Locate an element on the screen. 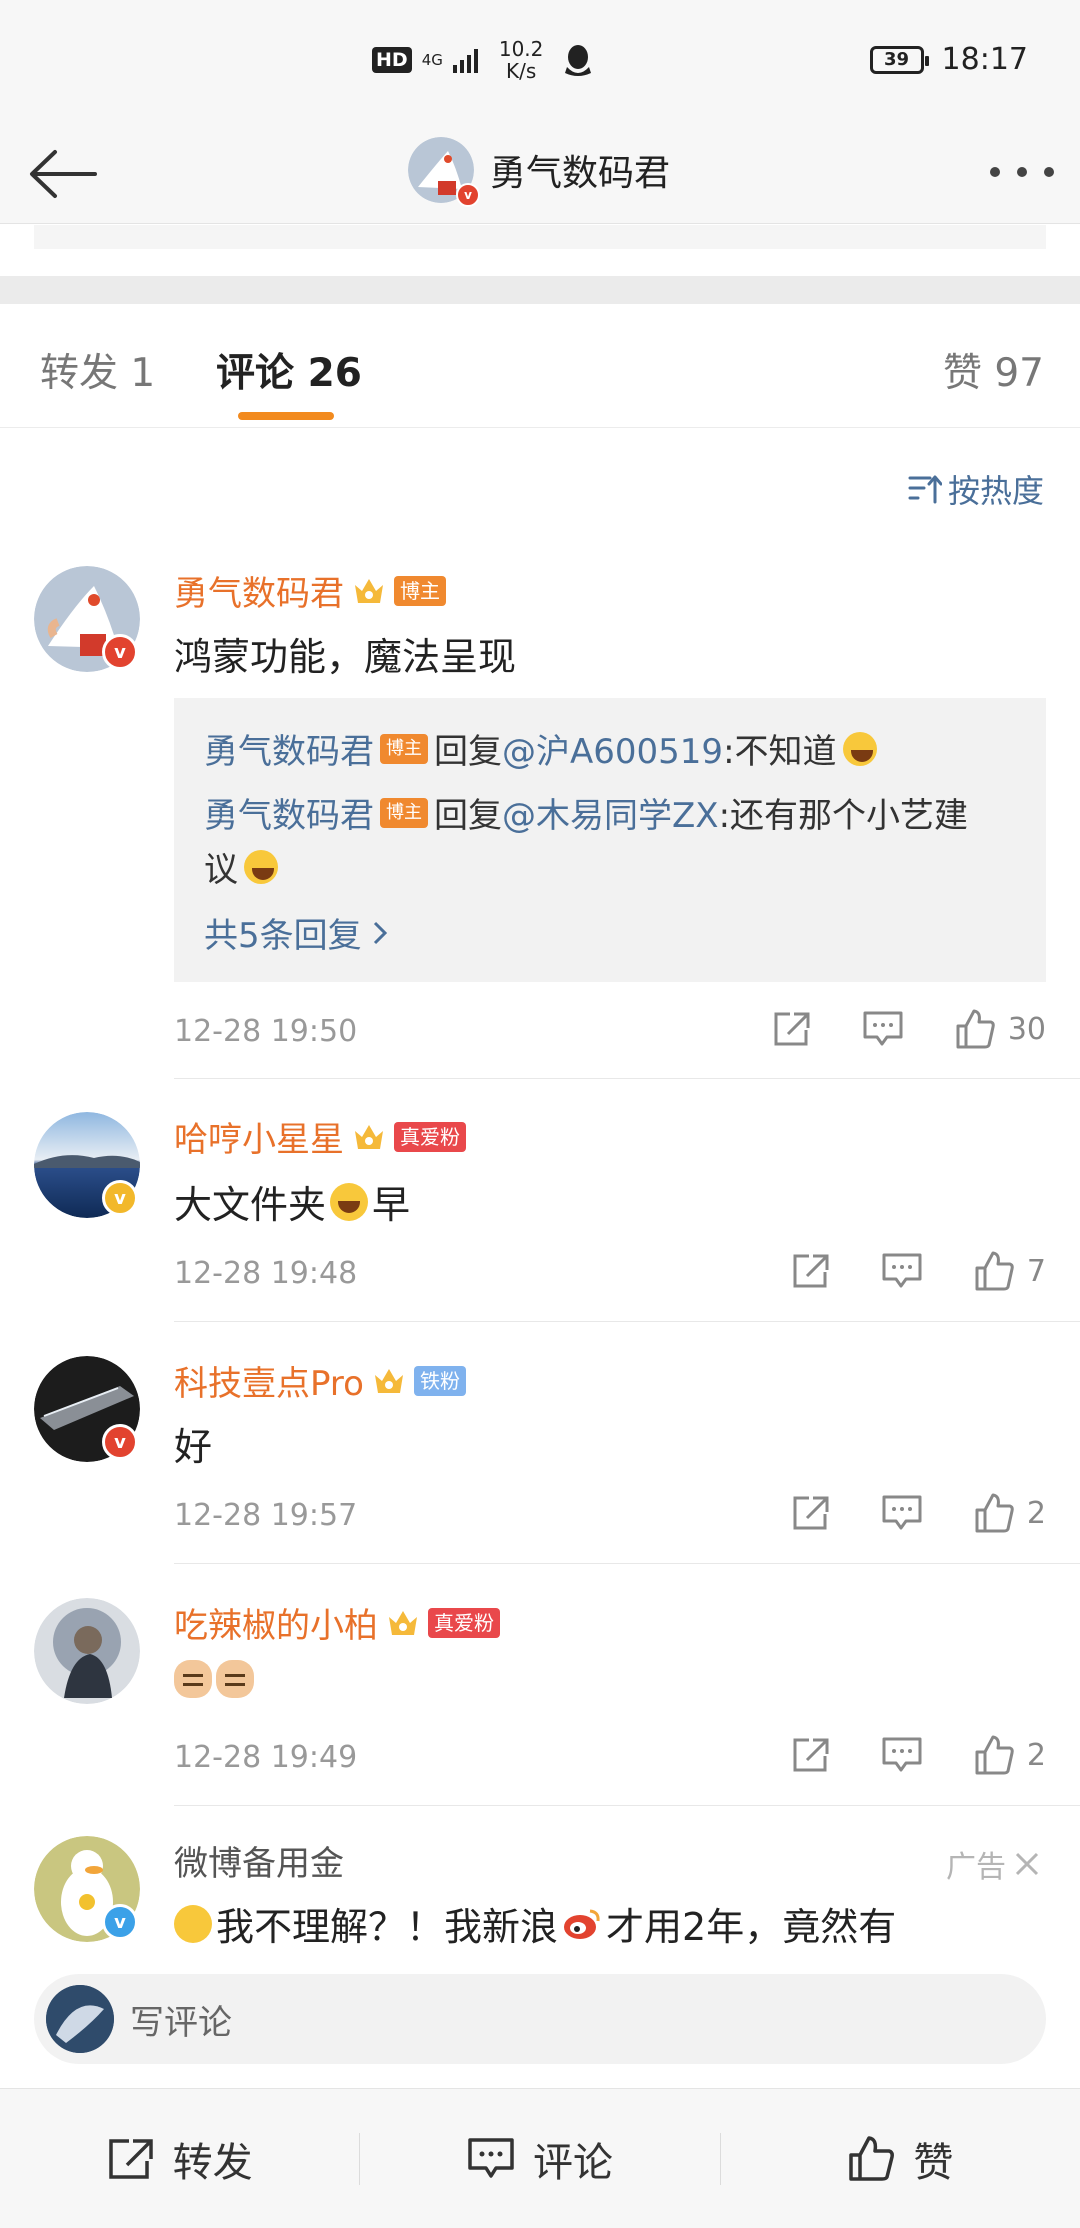  ad-label-text: 广告 is located at coordinates (976, 1867).